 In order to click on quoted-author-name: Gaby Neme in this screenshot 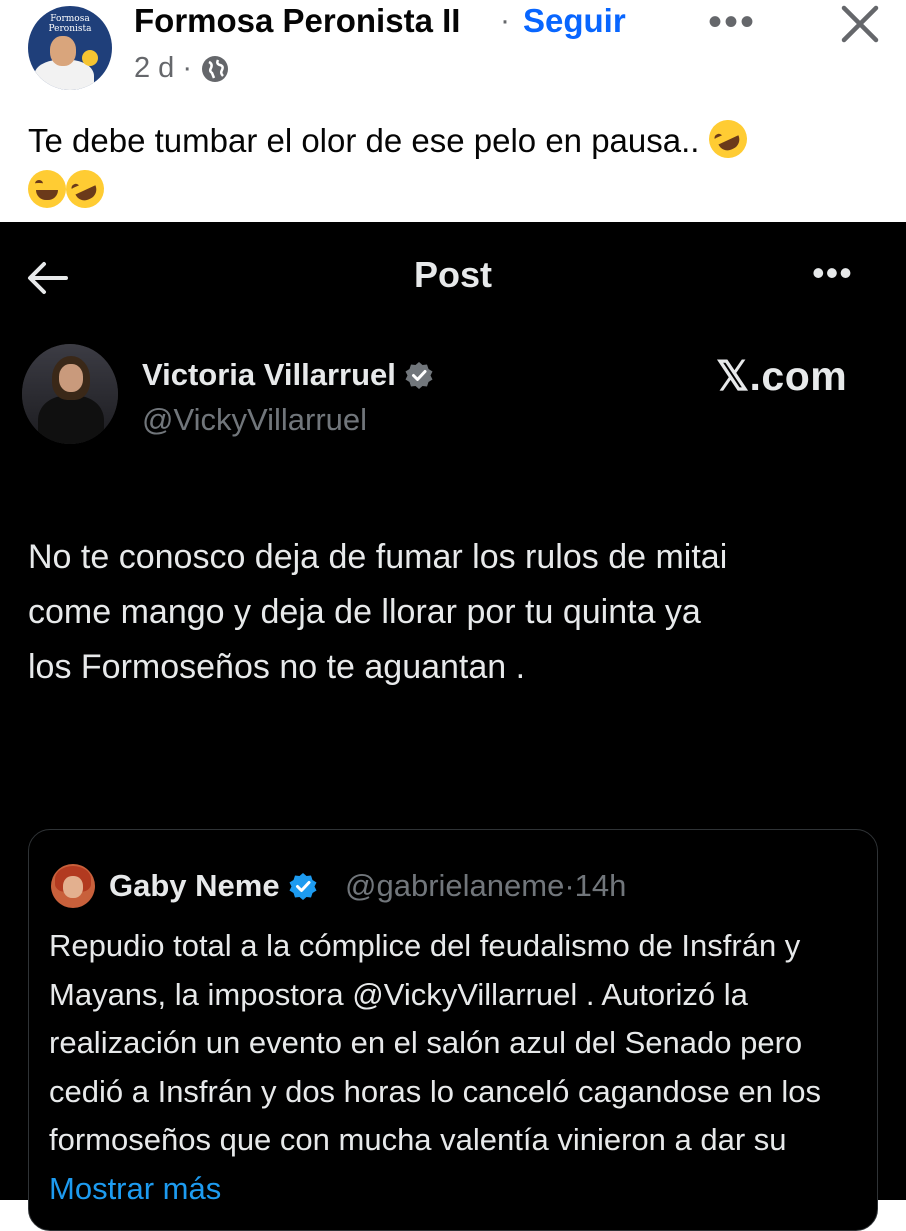, I will do `click(213, 886)`.